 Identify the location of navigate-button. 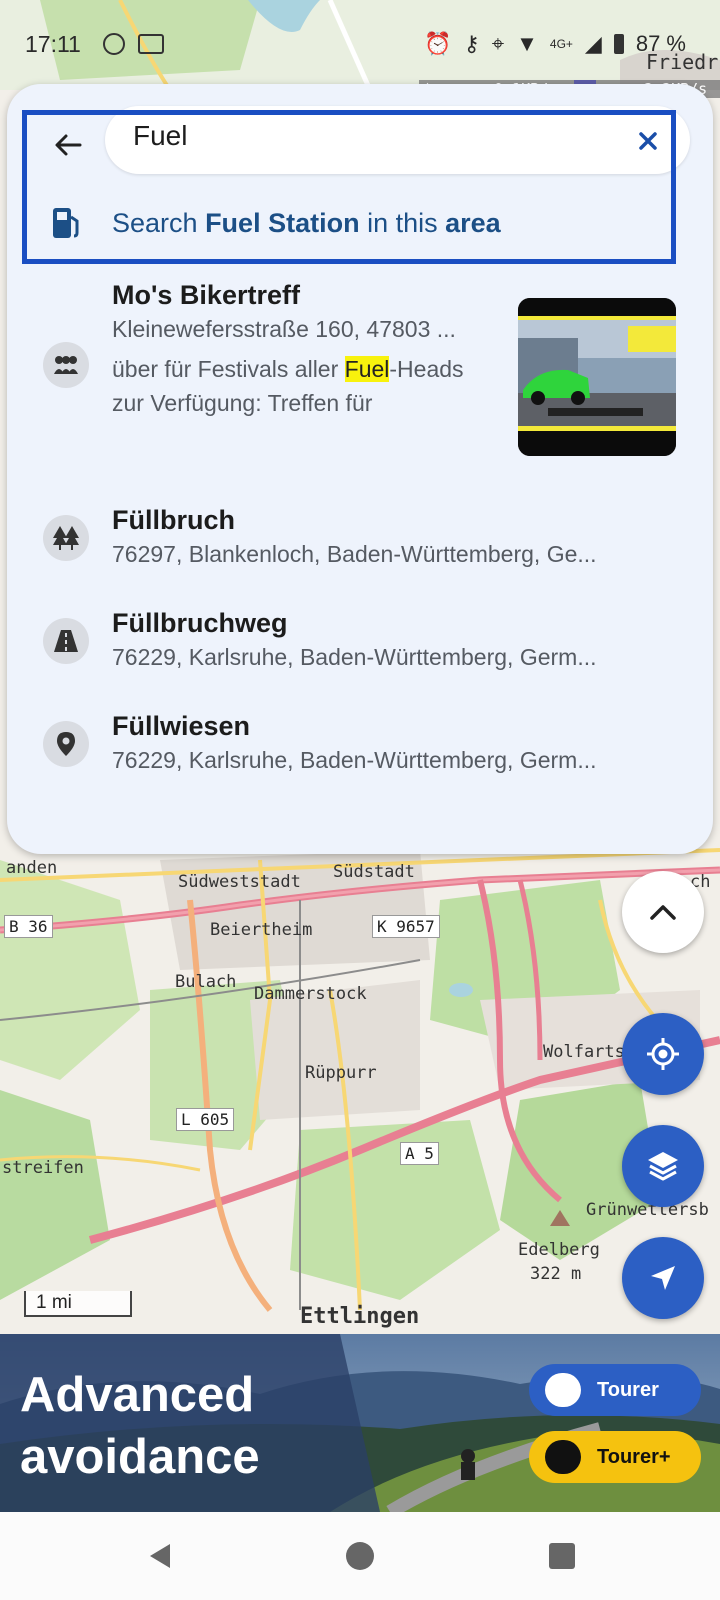
(663, 1278).